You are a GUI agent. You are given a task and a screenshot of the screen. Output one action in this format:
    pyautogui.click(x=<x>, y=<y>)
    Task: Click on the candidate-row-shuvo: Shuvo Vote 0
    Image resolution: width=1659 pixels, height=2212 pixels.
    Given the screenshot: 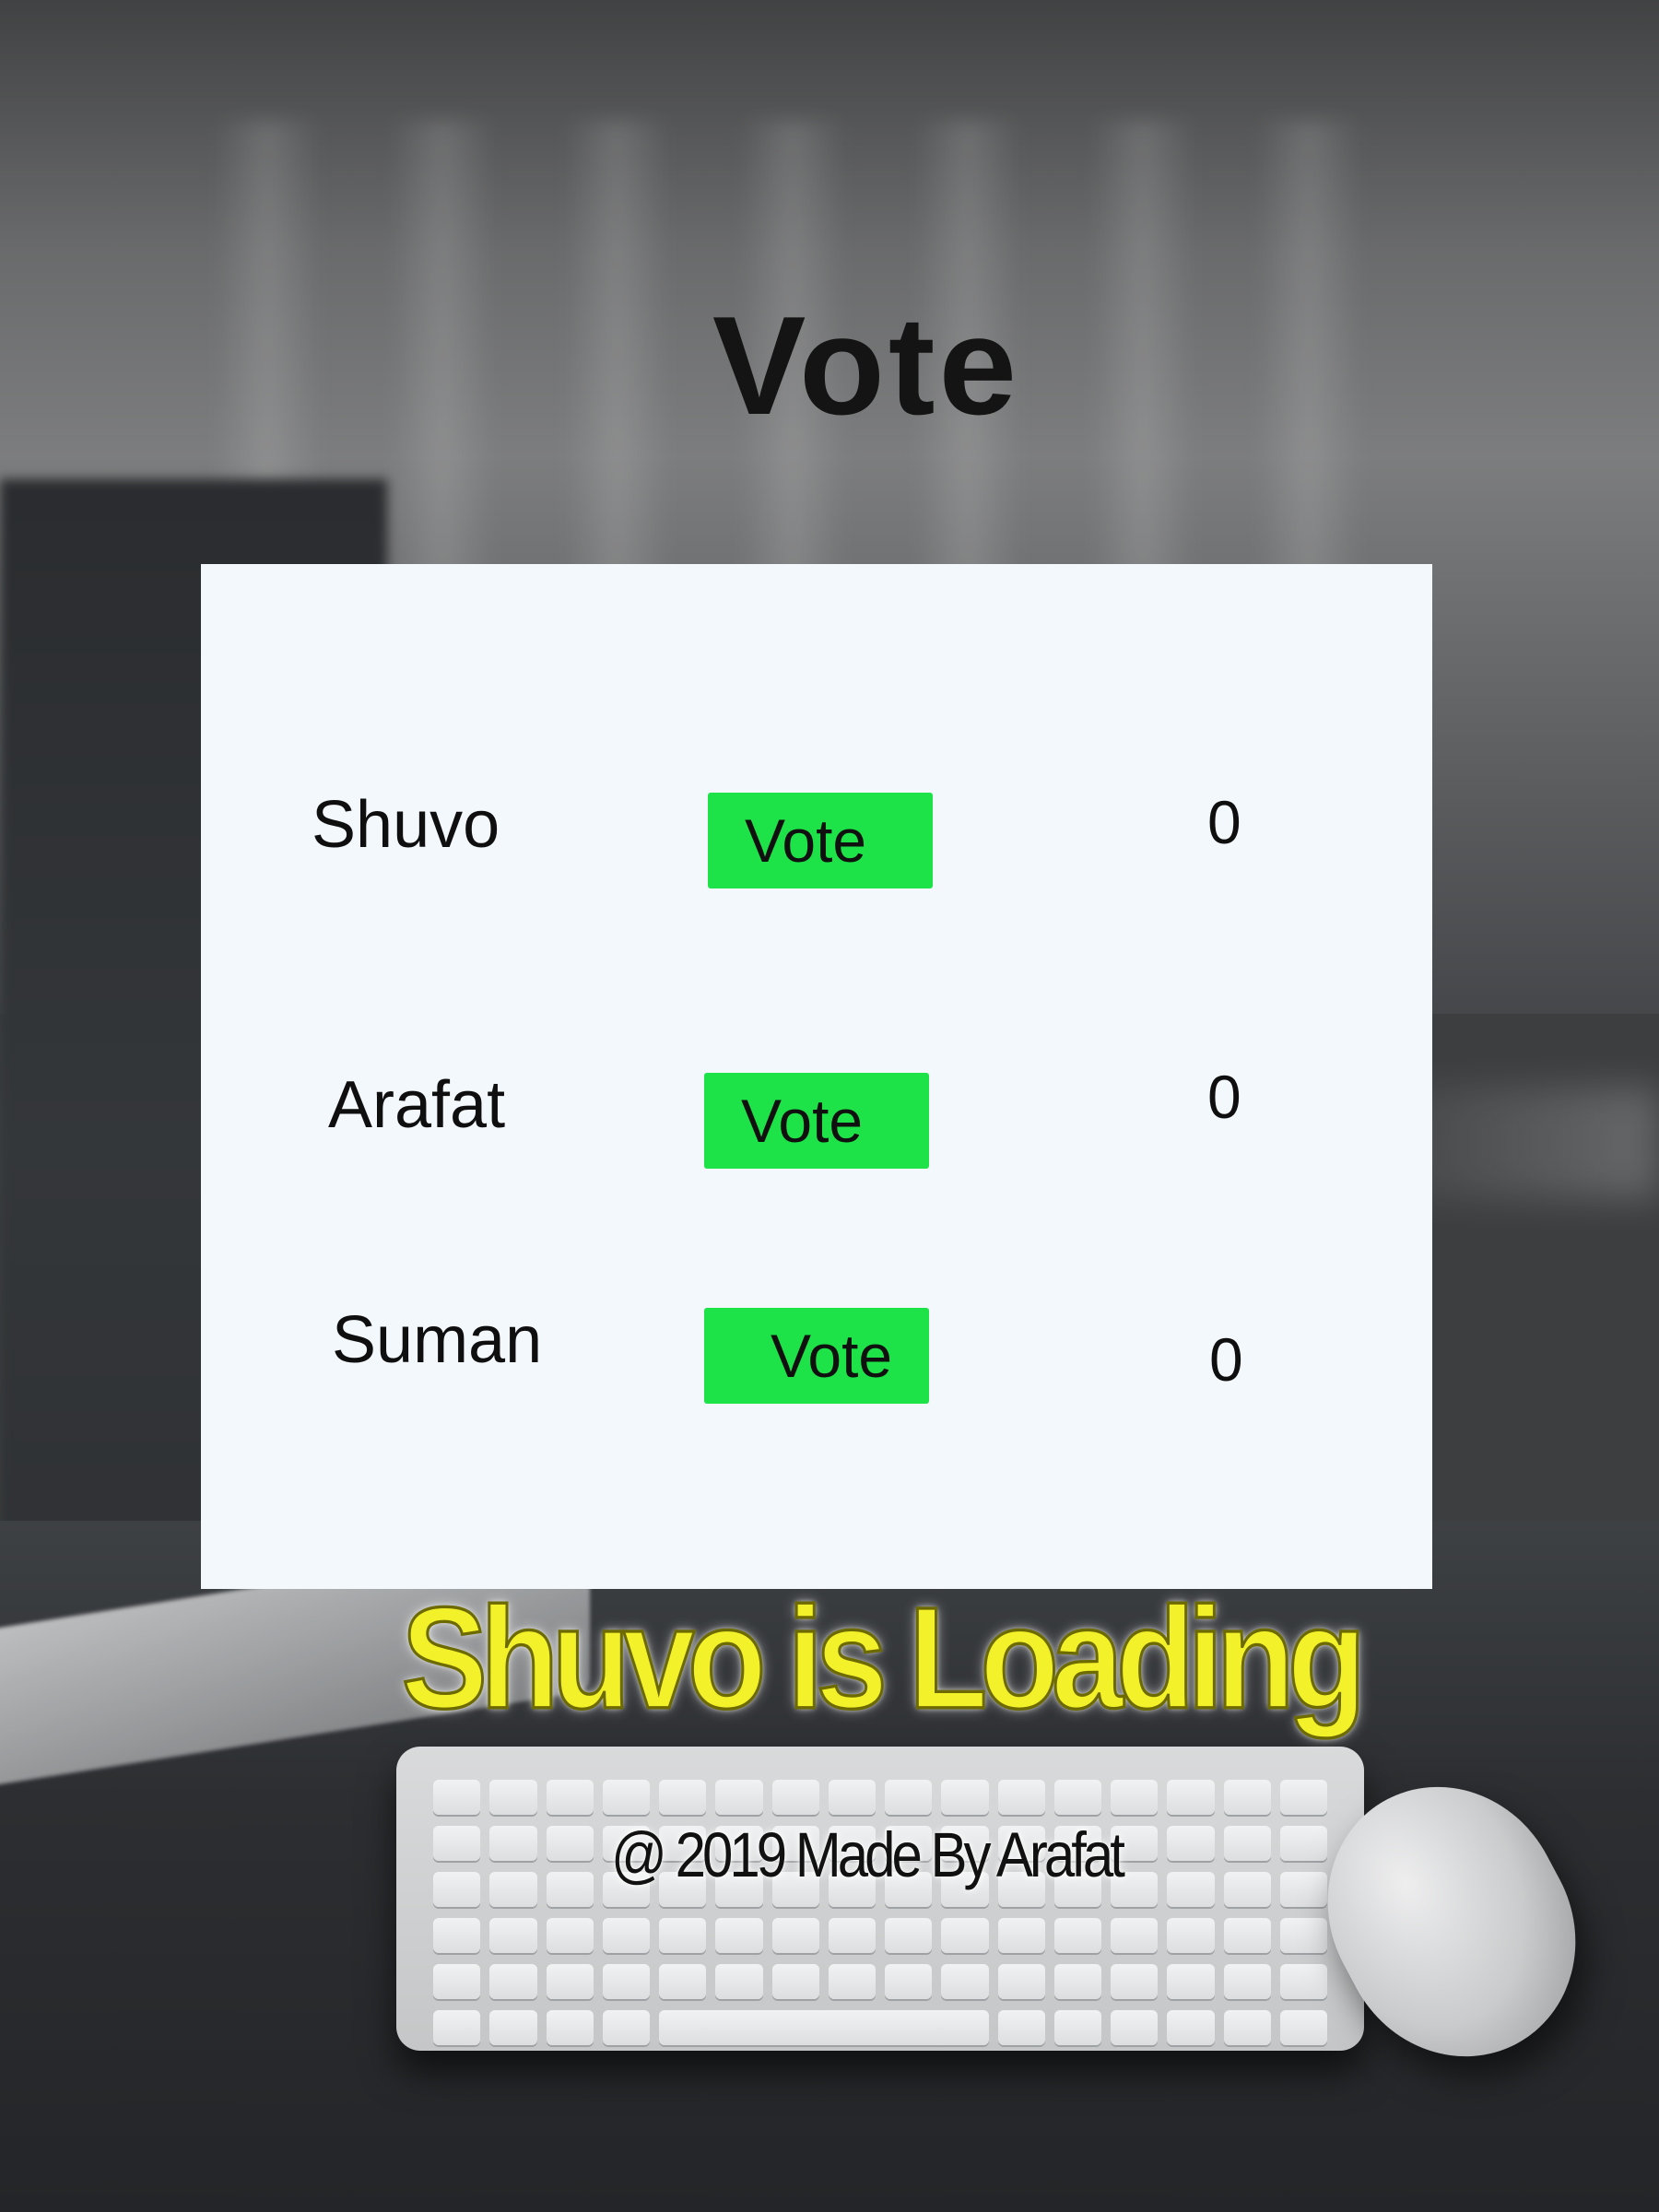 What is the action you would take?
    pyautogui.click(x=816, y=835)
    